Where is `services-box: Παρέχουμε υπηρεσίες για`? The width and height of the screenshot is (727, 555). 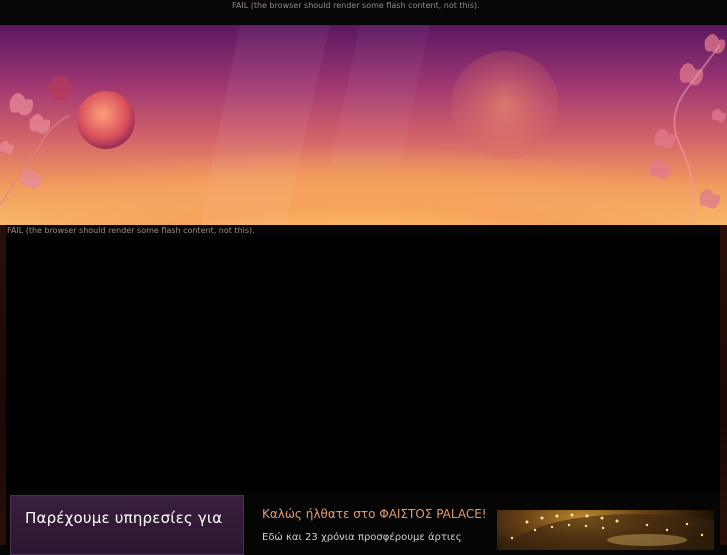 services-box: Παρέχουμε υπηρεσίες για is located at coordinates (127, 525).